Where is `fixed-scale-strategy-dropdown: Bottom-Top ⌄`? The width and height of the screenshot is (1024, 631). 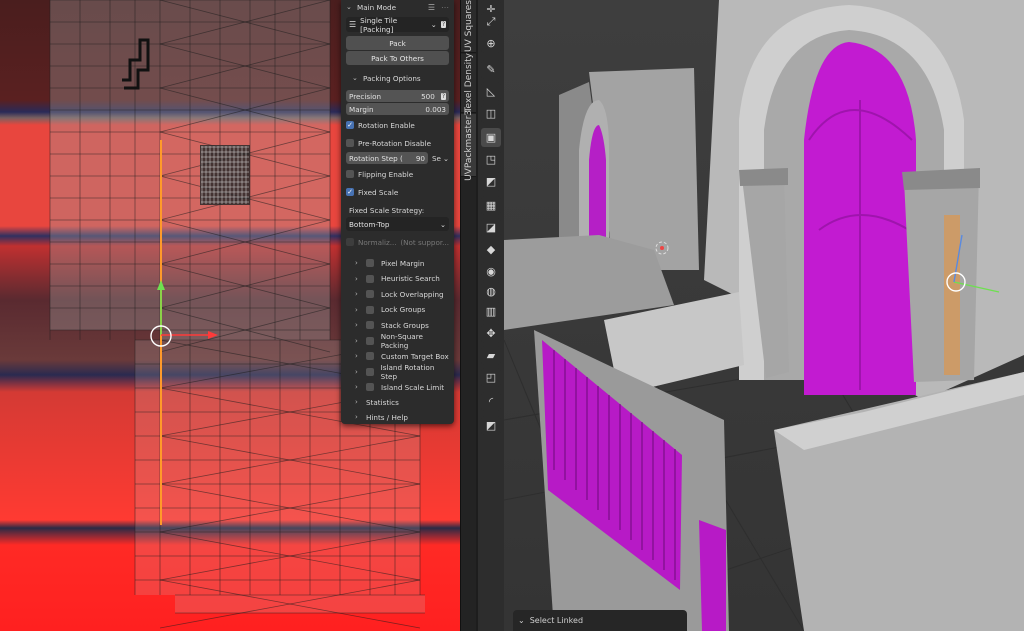
fixed-scale-strategy-dropdown: Bottom-Top ⌄ is located at coordinates (397, 224).